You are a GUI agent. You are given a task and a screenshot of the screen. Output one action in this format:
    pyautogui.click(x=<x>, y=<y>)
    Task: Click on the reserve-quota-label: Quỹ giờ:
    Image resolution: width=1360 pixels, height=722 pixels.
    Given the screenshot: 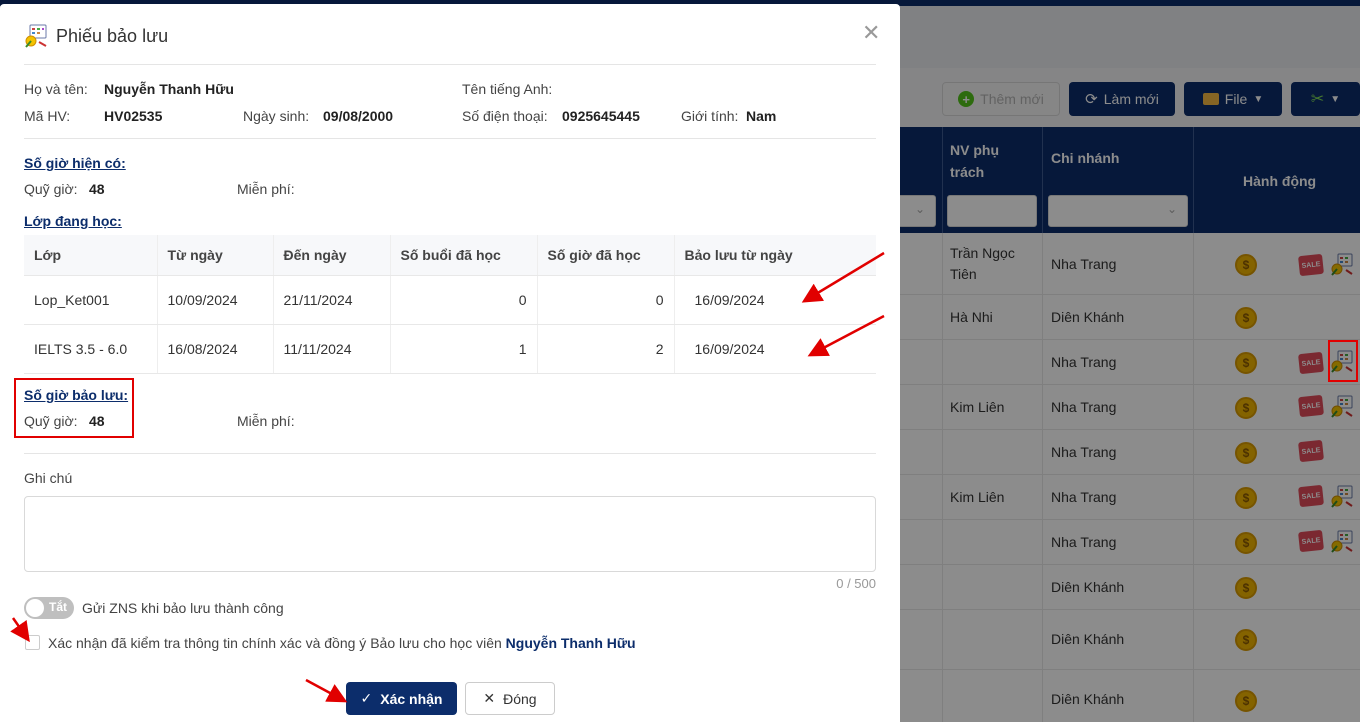 What is the action you would take?
    pyautogui.click(x=51, y=421)
    